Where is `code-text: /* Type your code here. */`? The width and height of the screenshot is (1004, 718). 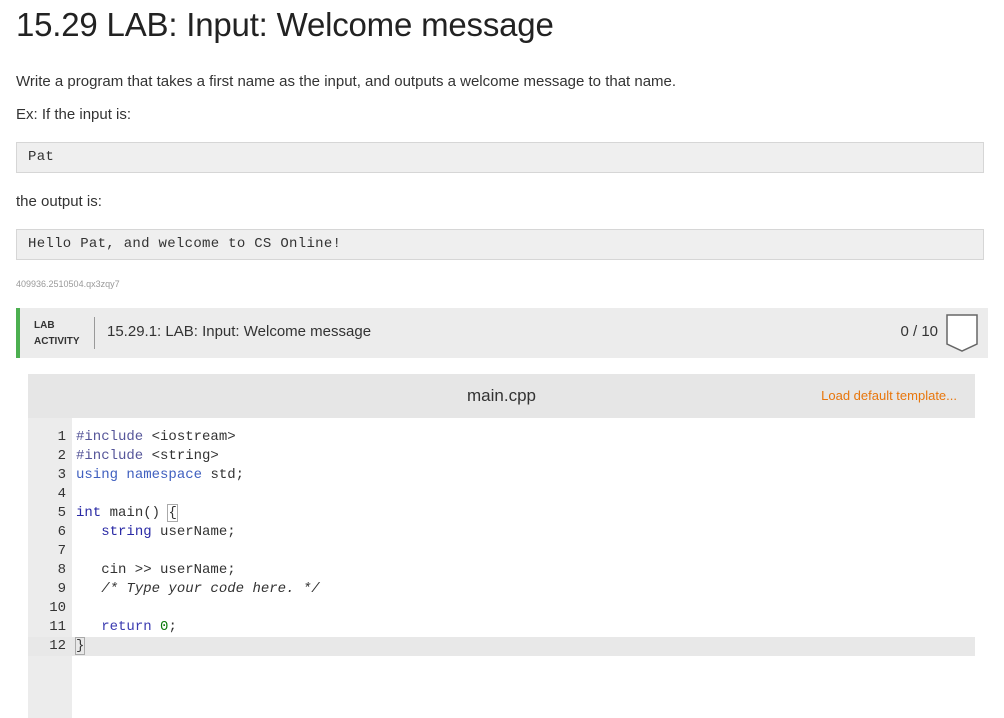
code-text: /* Type your code here. */ is located at coordinates (197, 589).